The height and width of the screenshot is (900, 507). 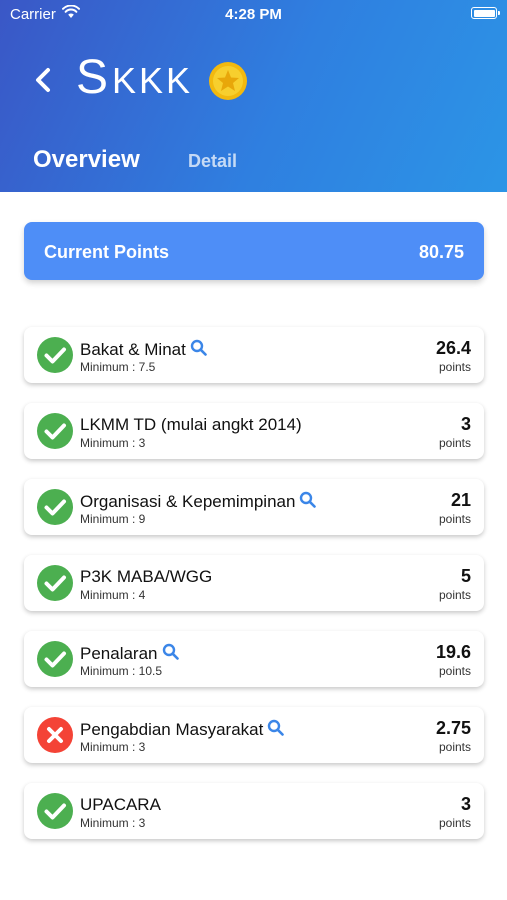 I want to click on item-minimum: Minimum : 9, so click(x=113, y=519).